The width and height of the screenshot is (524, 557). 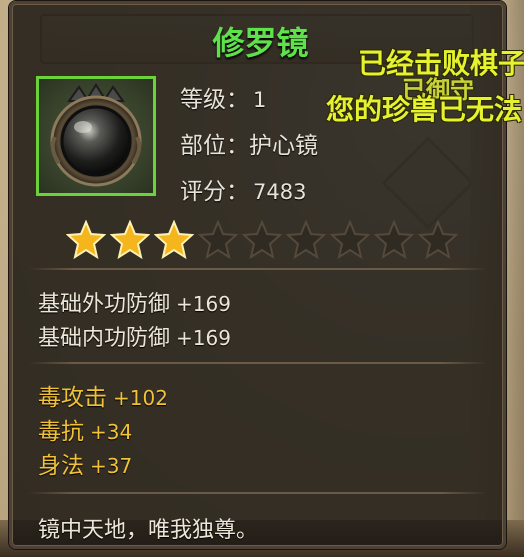 I want to click on item-level: 等级： 1, so click(x=223, y=97).